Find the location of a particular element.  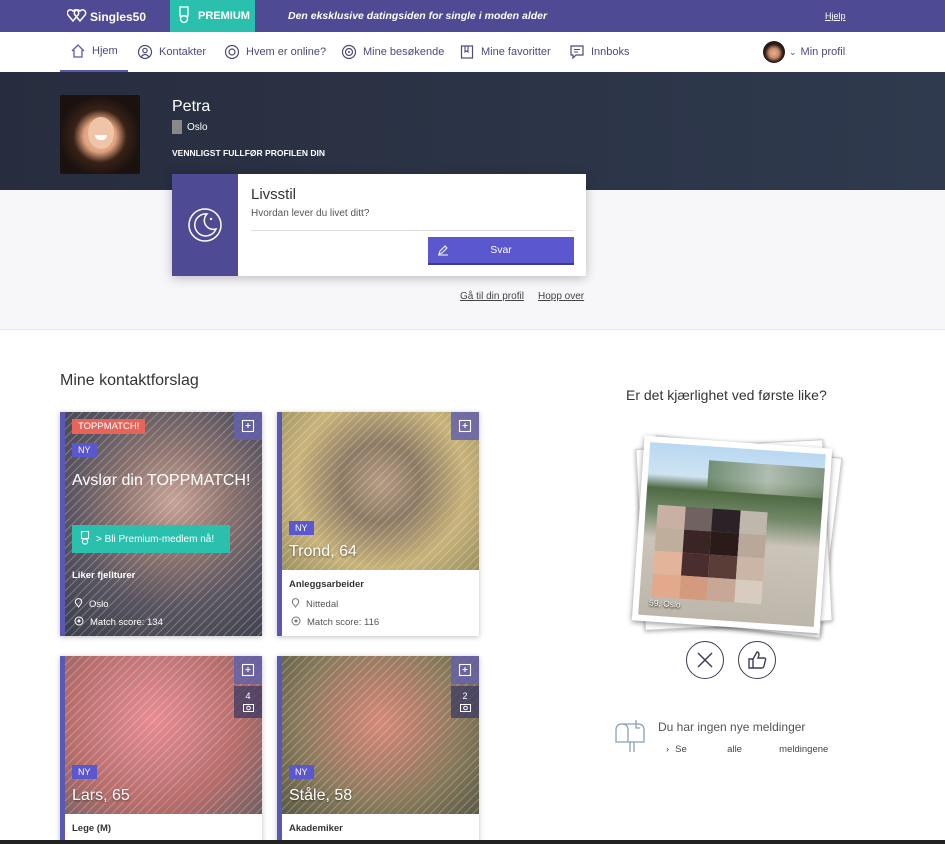

contact-name: Trond, 64 is located at coordinates (323, 551).